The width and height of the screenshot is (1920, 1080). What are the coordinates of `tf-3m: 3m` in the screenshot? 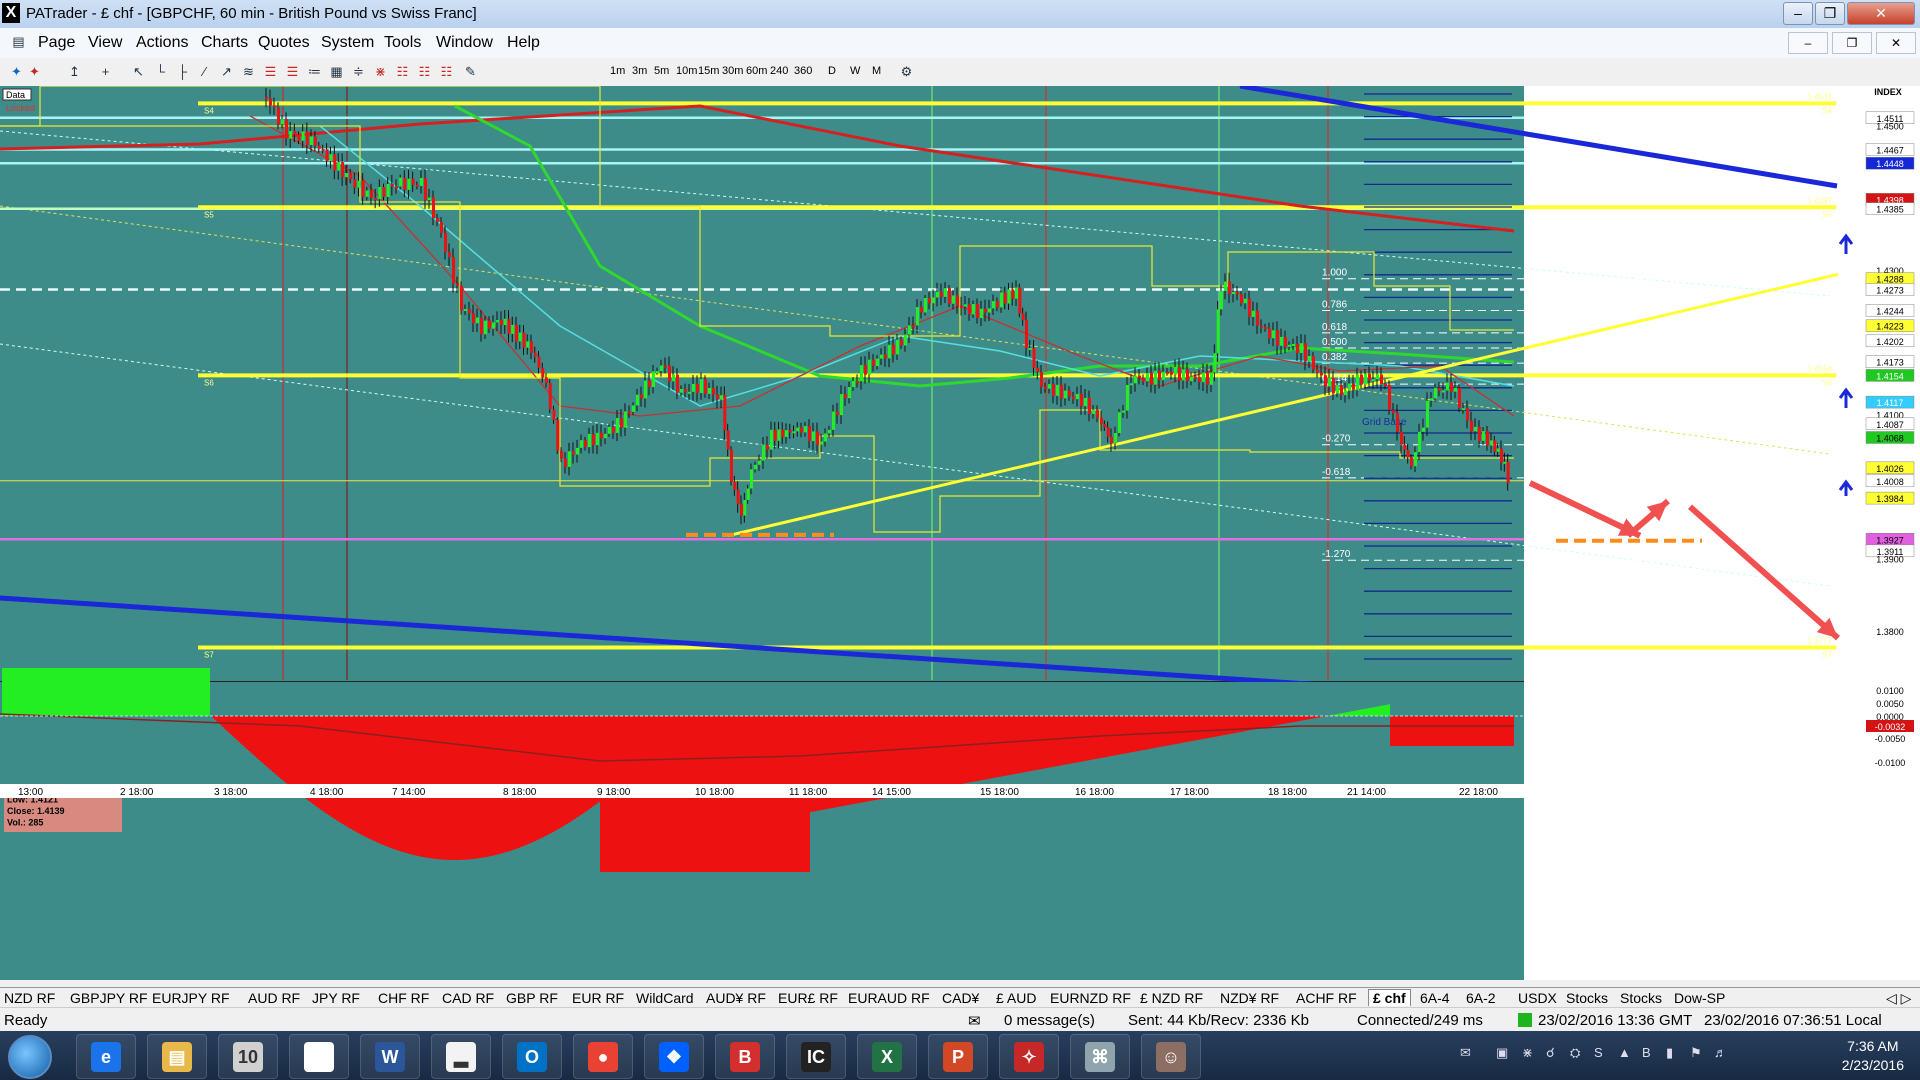 It's located at (639, 71).